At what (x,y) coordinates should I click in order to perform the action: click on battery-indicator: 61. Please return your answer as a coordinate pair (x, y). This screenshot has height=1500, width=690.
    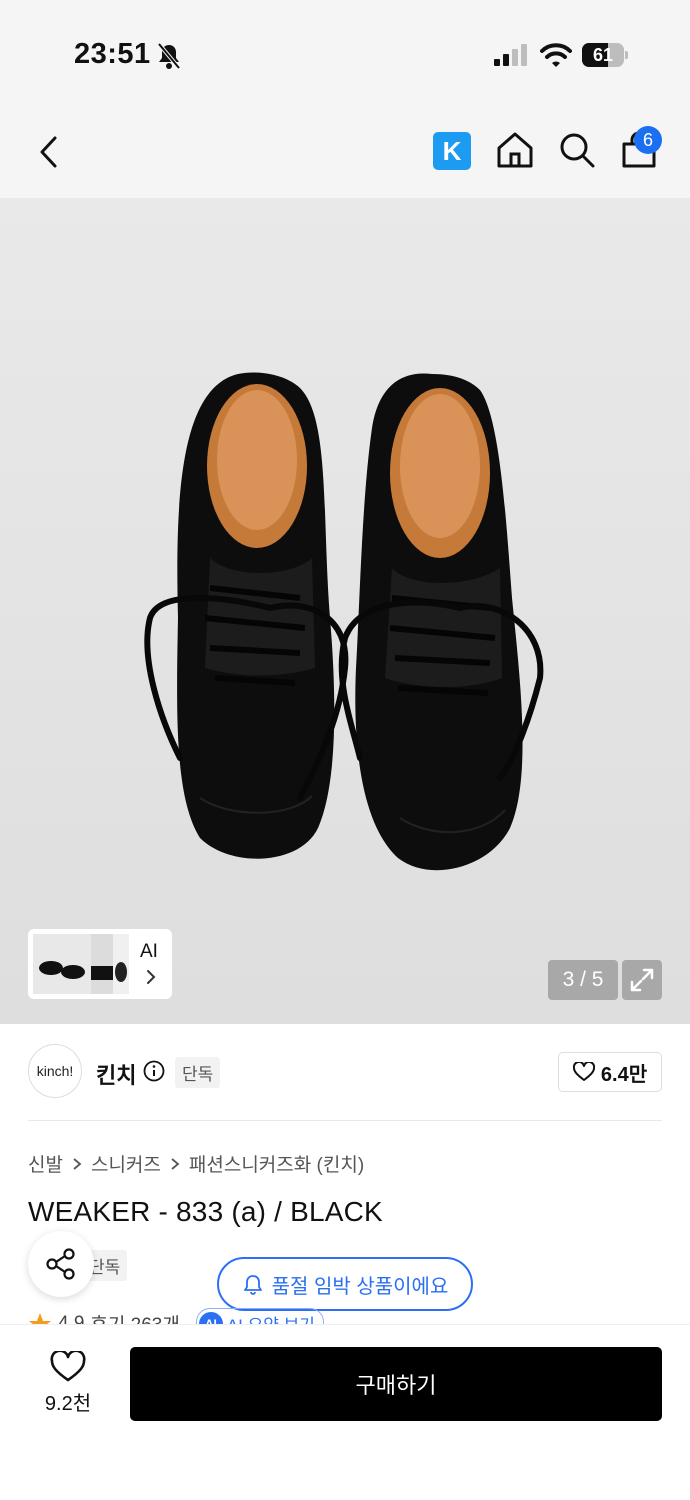
    Looking at the image, I should click on (605, 55).